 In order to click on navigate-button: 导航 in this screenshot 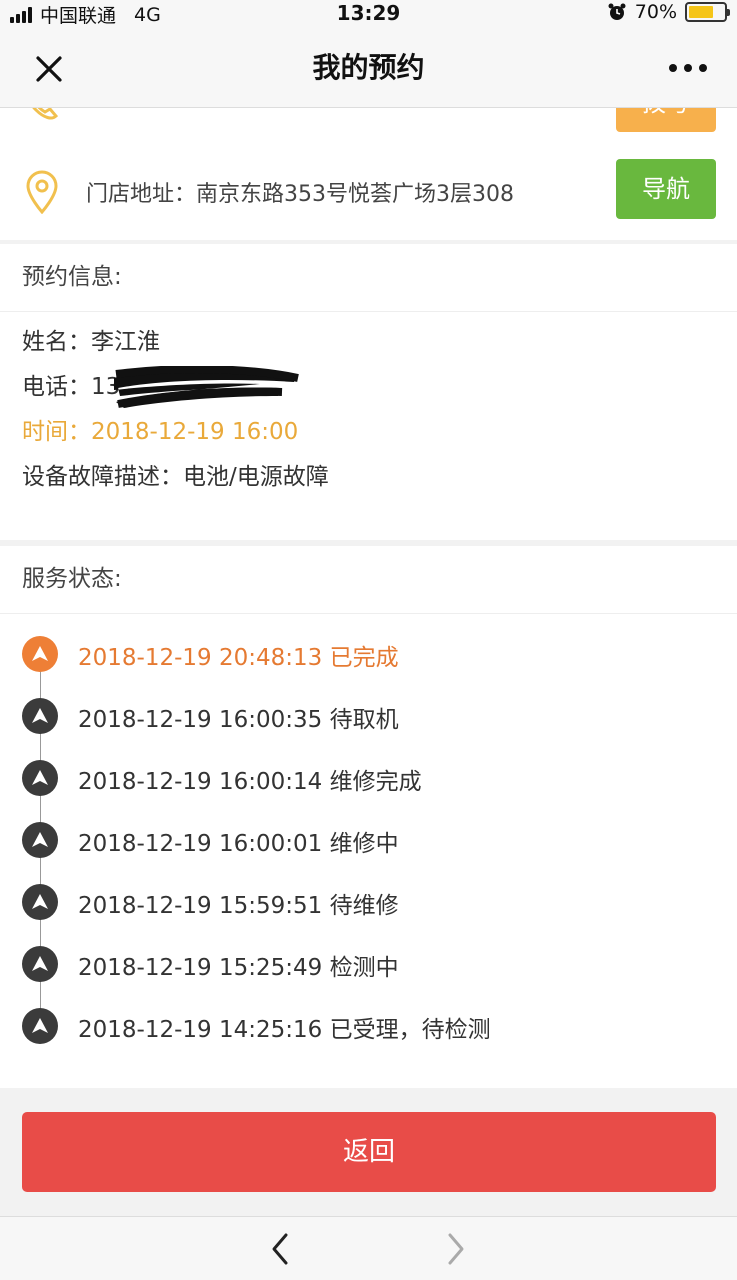, I will do `click(666, 189)`.